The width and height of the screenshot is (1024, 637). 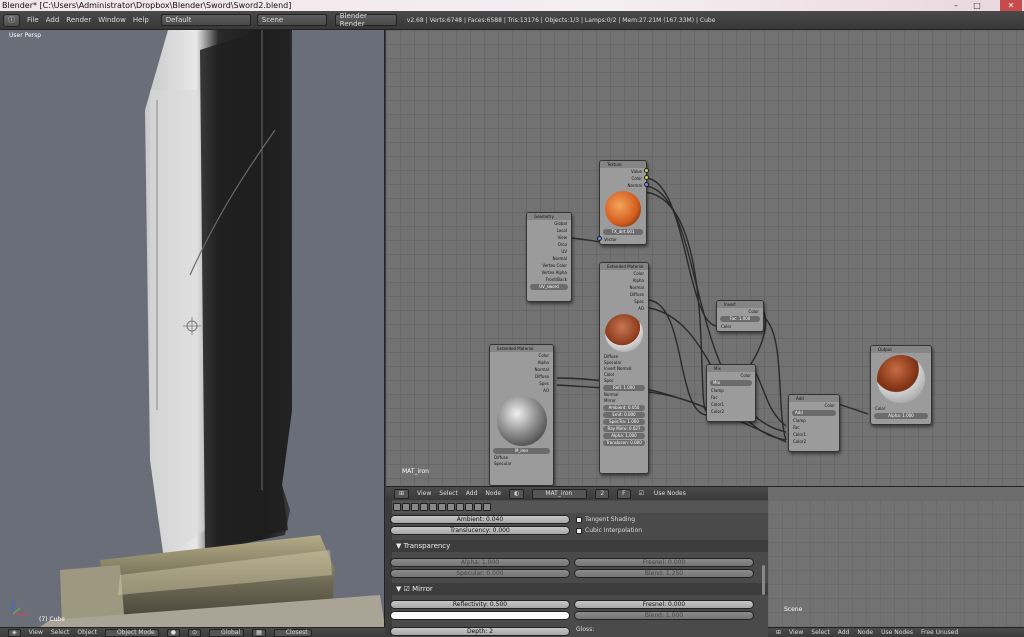 I want to click on viewport-perspective-label: User Persp, so click(x=25, y=35).